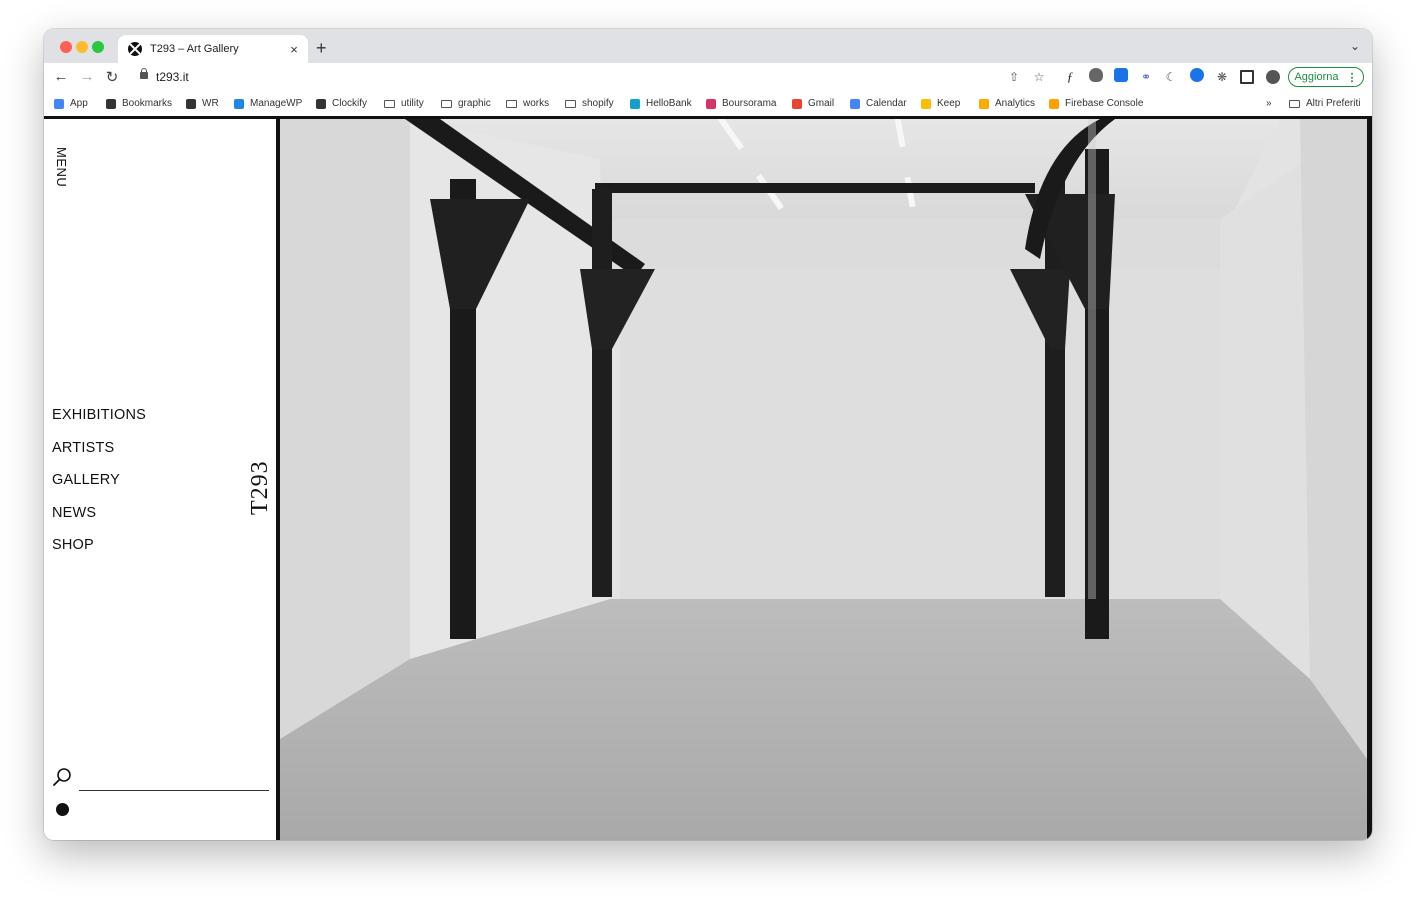 Image resolution: width=1416 pixels, height=898 pixels. Describe the element at coordinates (949, 103) in the screenshot. I see `bookmark-label: Keep` at that location.